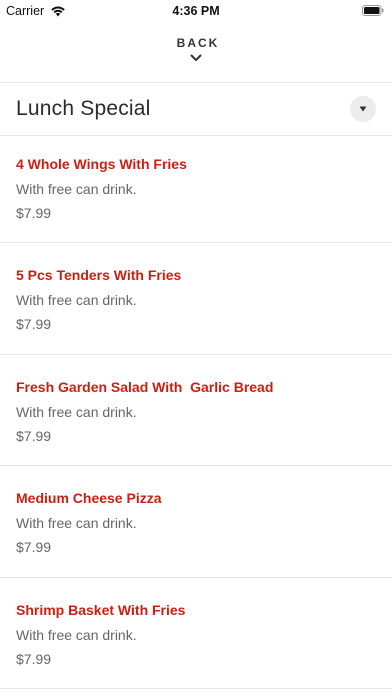 The width and height of the screenshot is (392, 696). What do you see at coordinates (101, 610) in the screenshot?
I see `item-name: Shrimp Basket With Fries` at bounding box center [101, 610].